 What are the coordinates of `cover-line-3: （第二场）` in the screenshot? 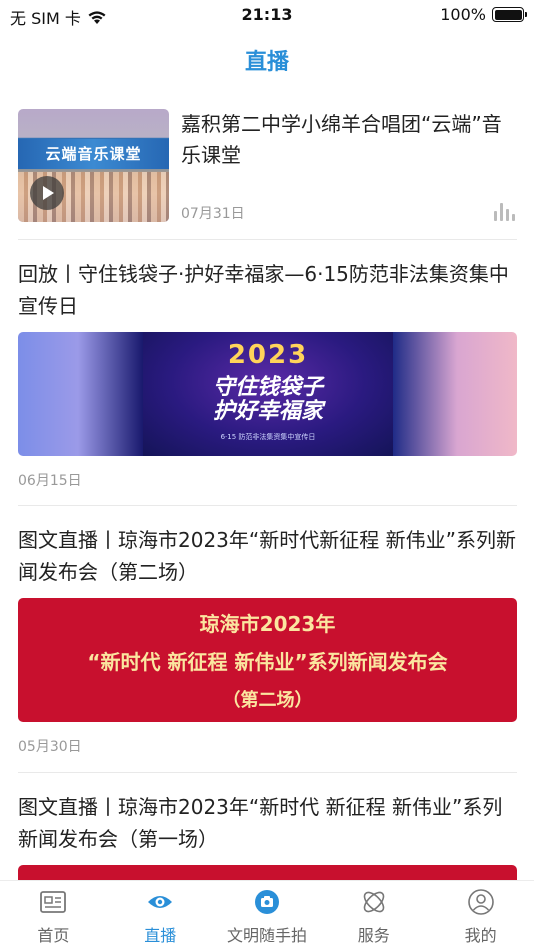 It's located at (267, 700).